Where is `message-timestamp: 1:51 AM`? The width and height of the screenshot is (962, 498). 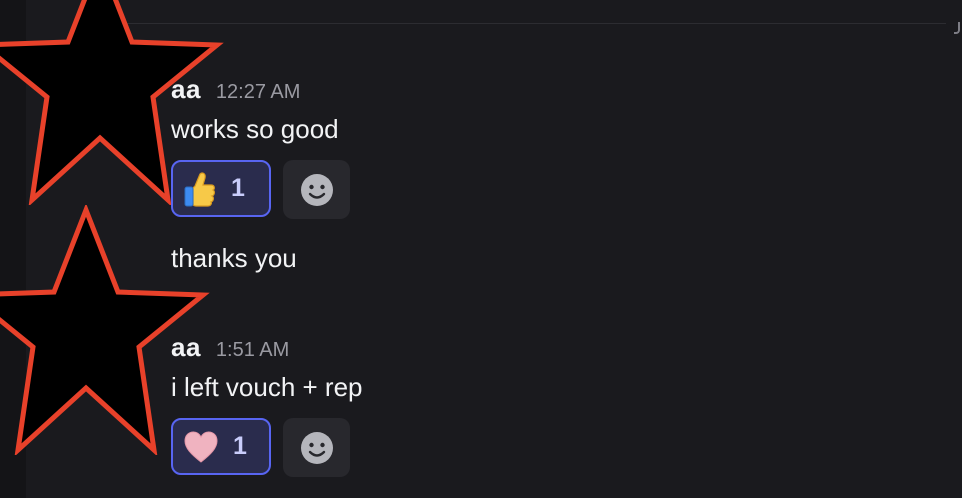 message-timestamp: 1:51 AM is located at coordinates (252, 350).